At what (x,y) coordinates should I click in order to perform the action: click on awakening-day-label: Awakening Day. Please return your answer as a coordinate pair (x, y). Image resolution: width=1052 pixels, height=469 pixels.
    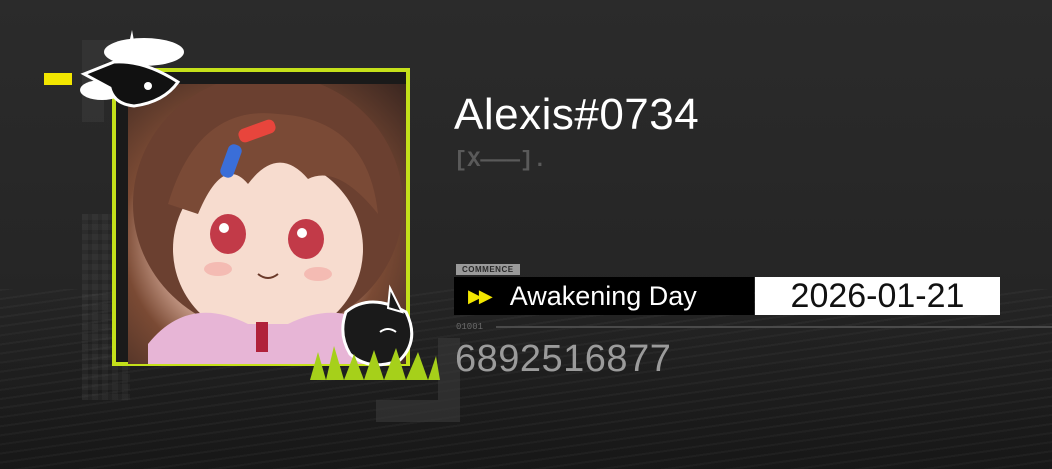
    Looking at the image, I should click on (603, 295).